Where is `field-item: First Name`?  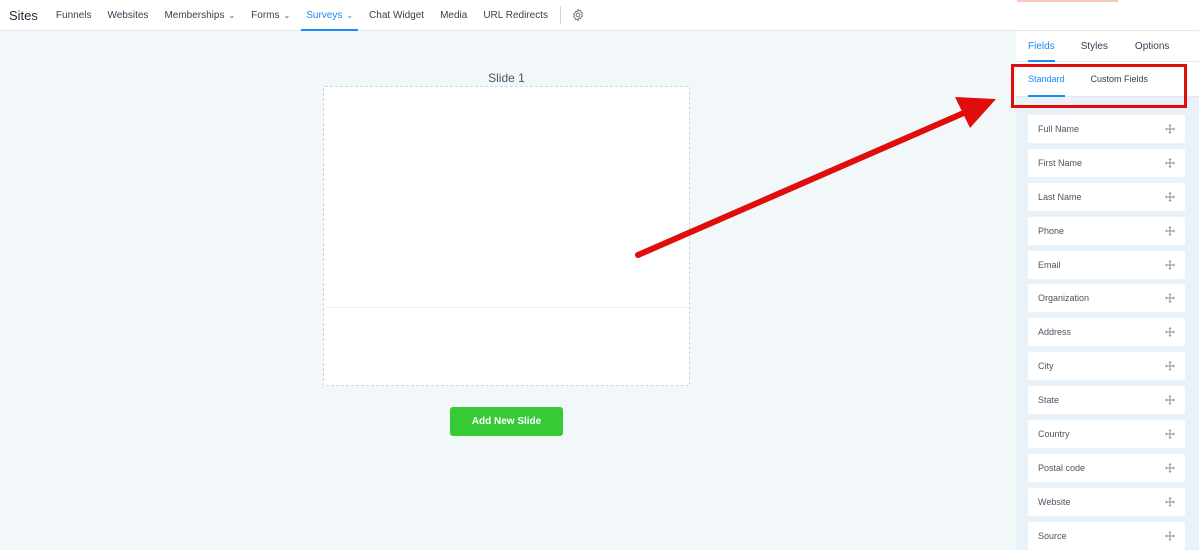
field-item: First Name is located at coordinates (1106, 162).